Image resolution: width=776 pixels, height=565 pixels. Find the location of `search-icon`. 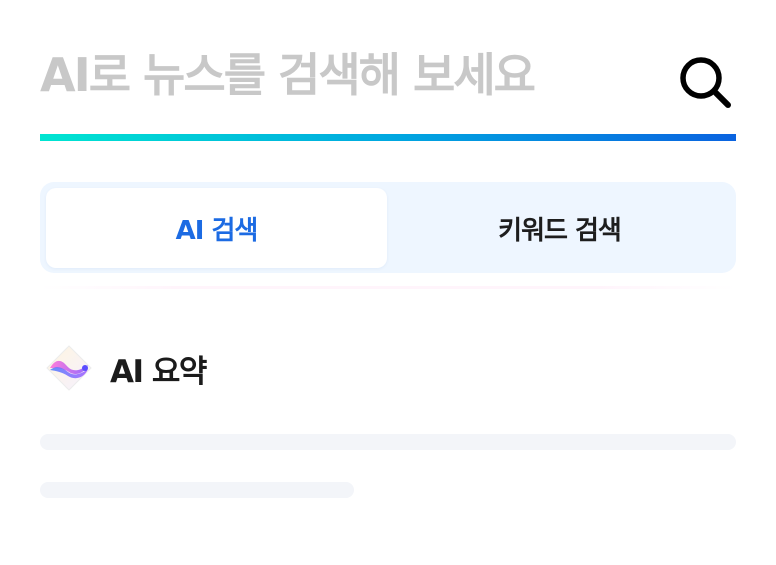

search-icon is located at coordinates (705, 82).